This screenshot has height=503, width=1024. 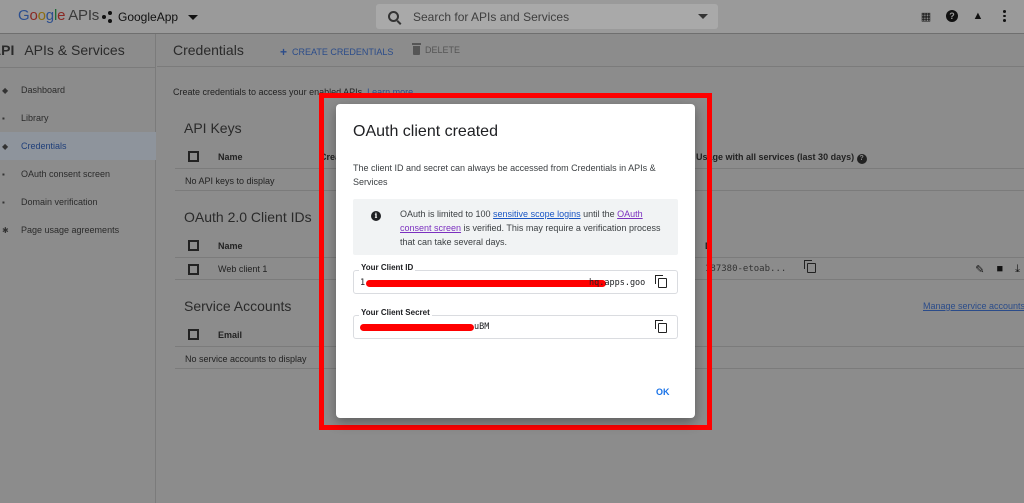 I want to click on project-selector: GoogleApp, so click(x=150, y=17).